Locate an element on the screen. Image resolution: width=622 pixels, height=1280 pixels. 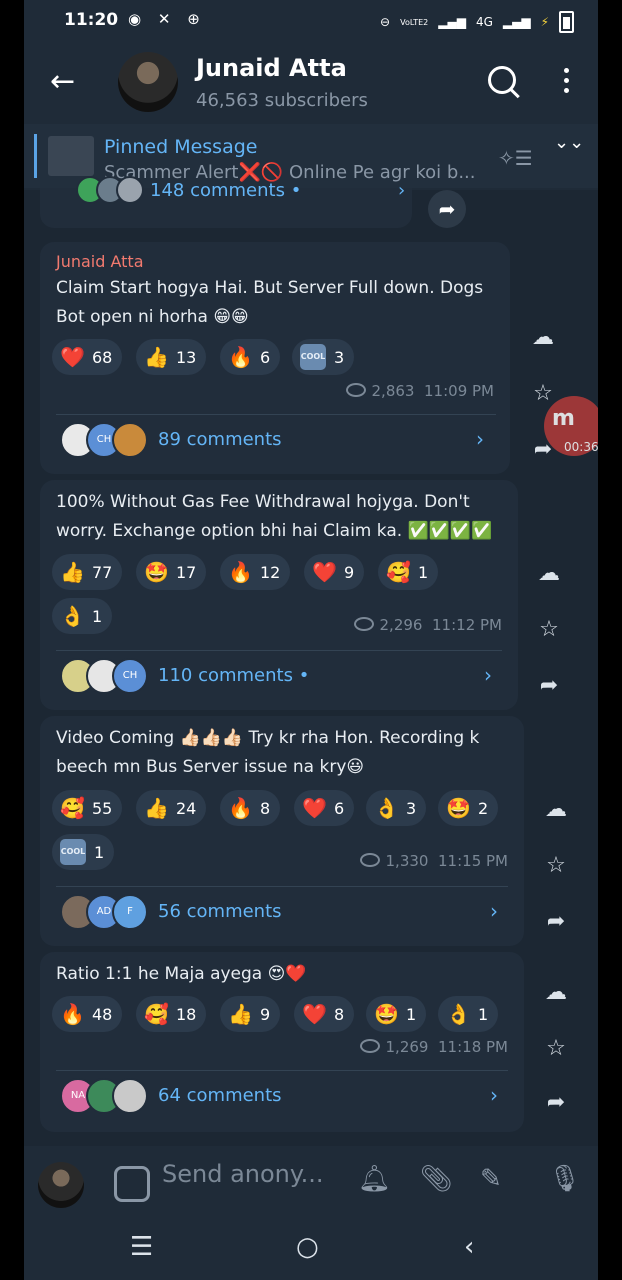
pinned-thumbnail is located at coordinates (71, 156).